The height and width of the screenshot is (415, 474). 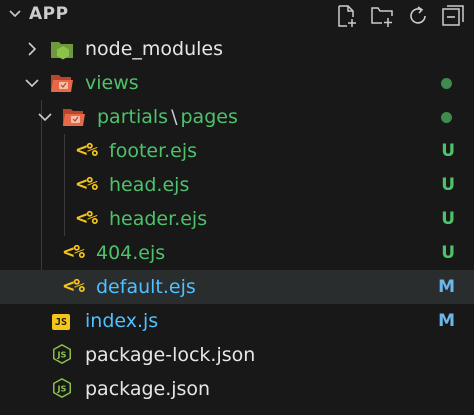 I want to click on tree-item-index-js: JS index.js M, so click(x=237, y=321).